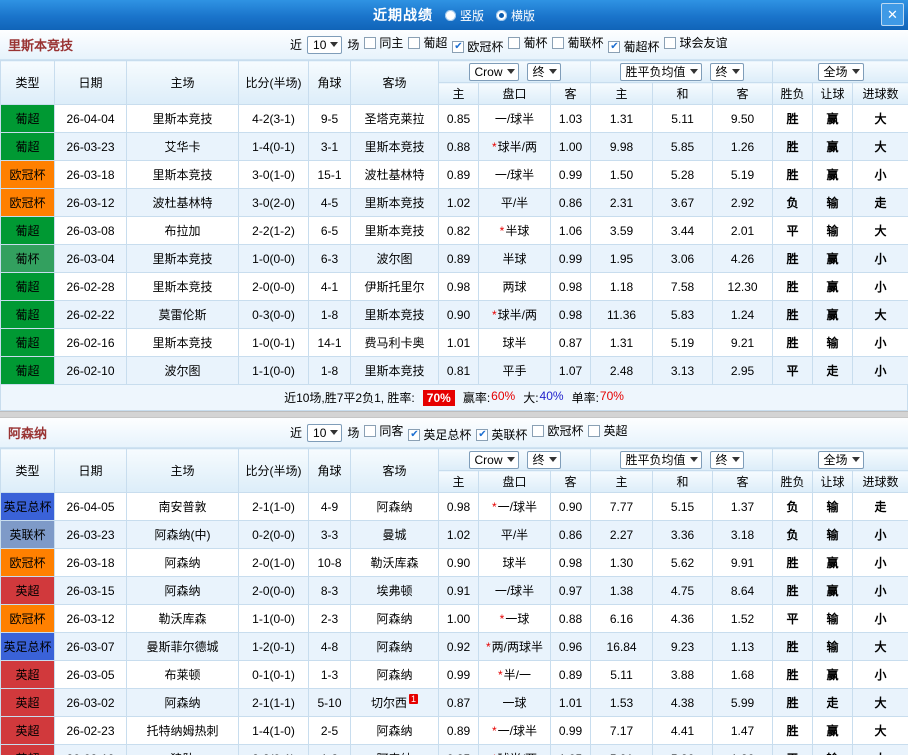 This screenshot has width=908, height=755. I want to click on close-button: ✕, so click(892, 14).